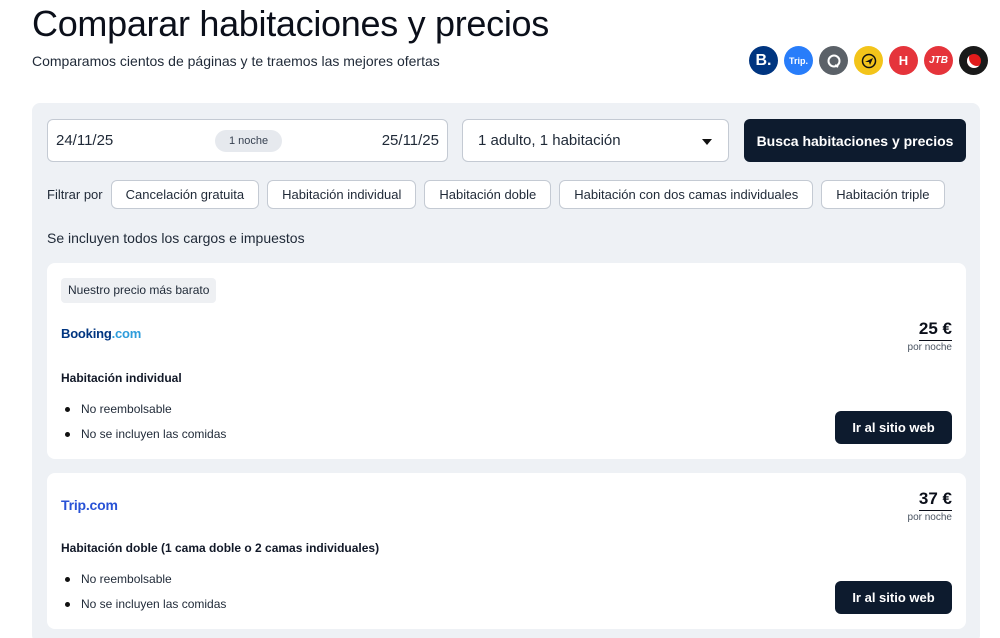 The image size is (1000, 638). Describe the element at coordinates (833, 60) in the screenshot. I see `q-logo-icon` at that location.